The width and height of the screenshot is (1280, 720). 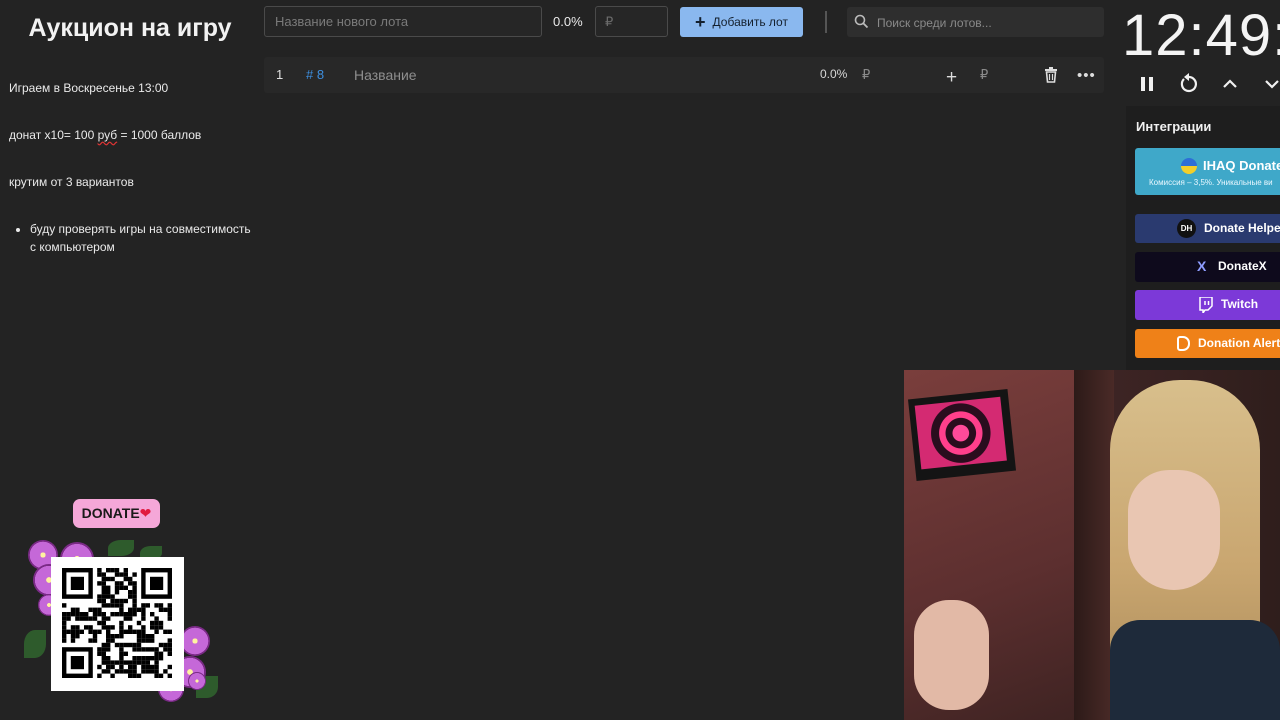 I want to click on lot-search, so click(x=975, y=23).